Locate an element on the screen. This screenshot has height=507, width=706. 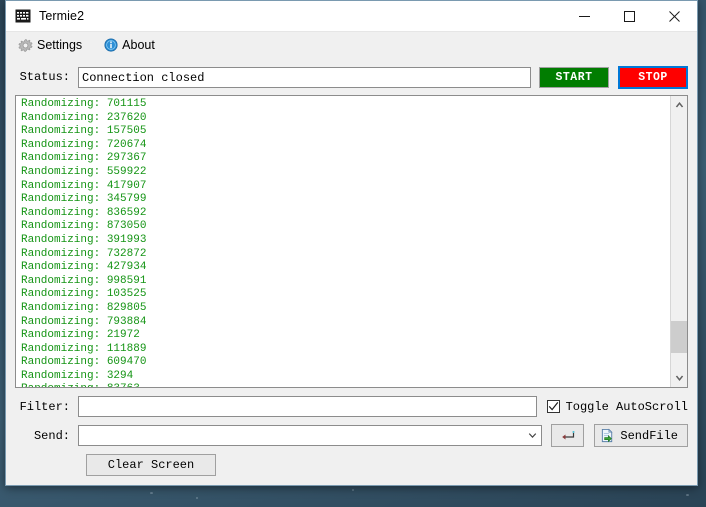
menu-item-settings: Settings is located at coordinates (53, 45).